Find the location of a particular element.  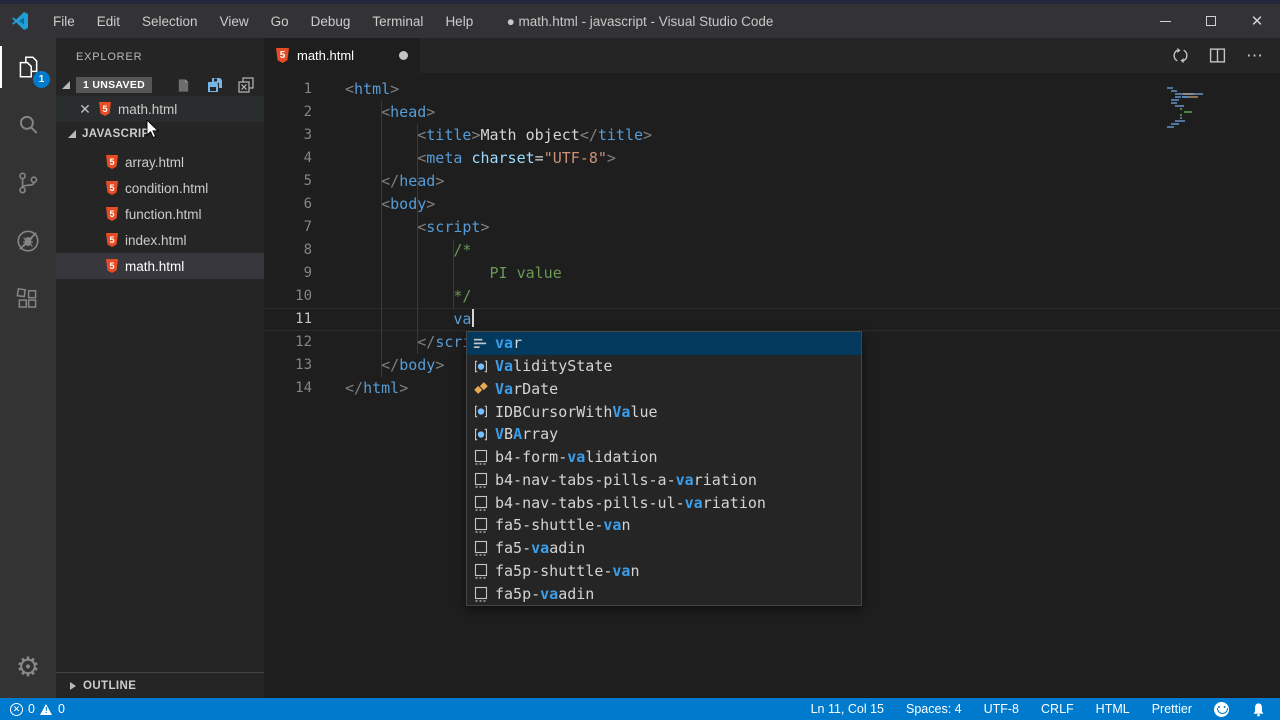

activity-debug is located at coordinates (28, 241).